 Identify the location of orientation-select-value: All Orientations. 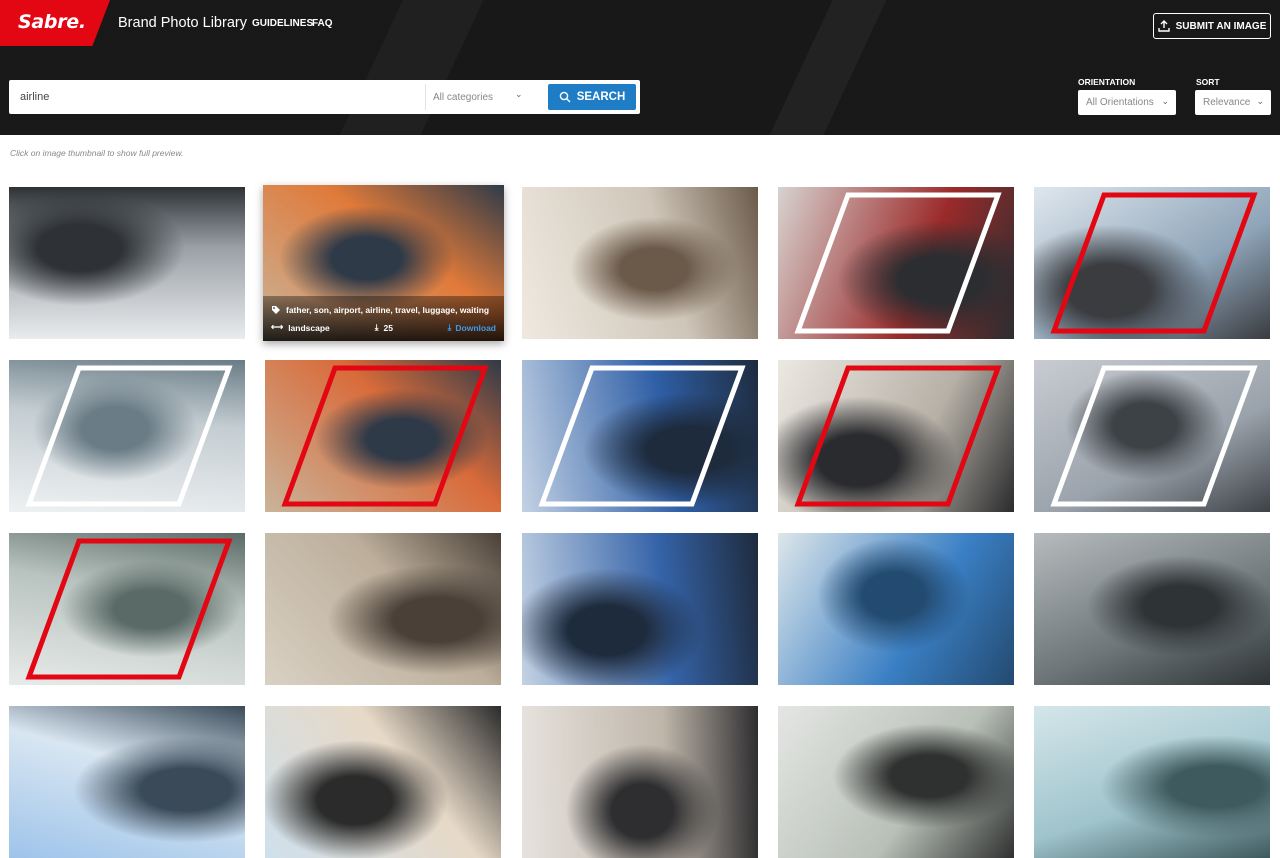
(1120, 102).